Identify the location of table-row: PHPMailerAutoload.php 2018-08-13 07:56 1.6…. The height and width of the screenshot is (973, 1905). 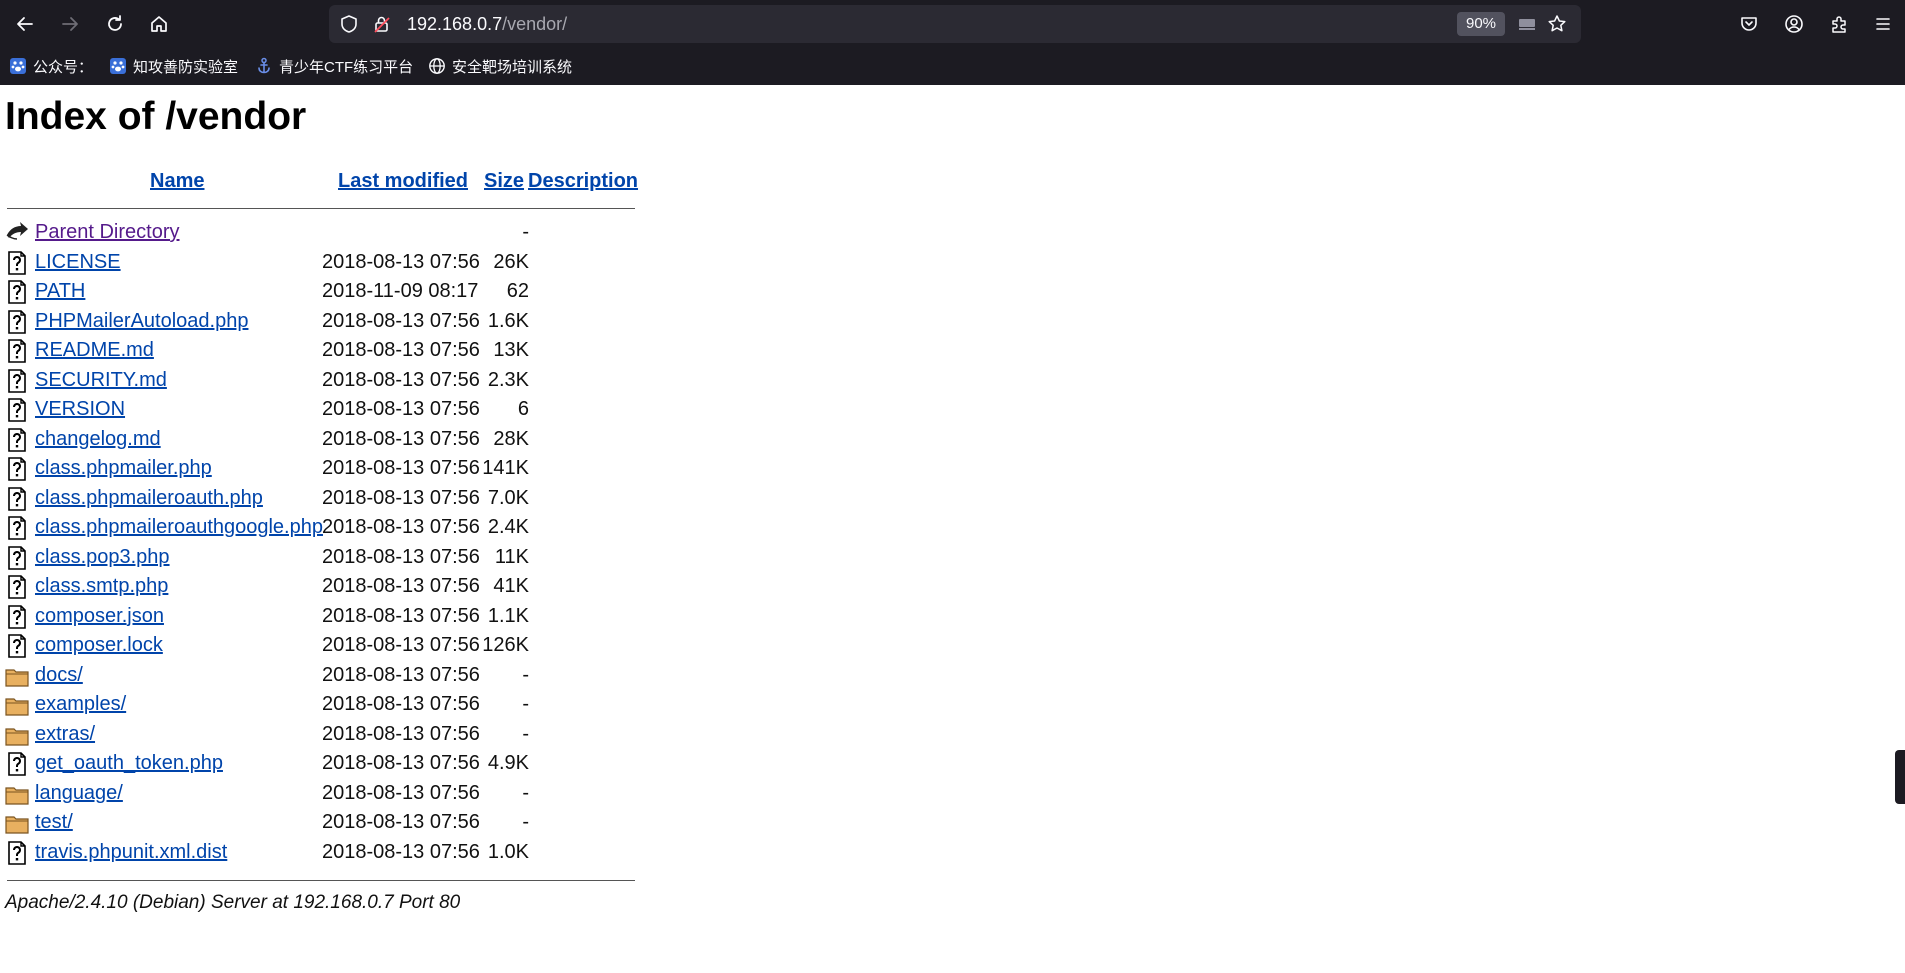
(320, 322).